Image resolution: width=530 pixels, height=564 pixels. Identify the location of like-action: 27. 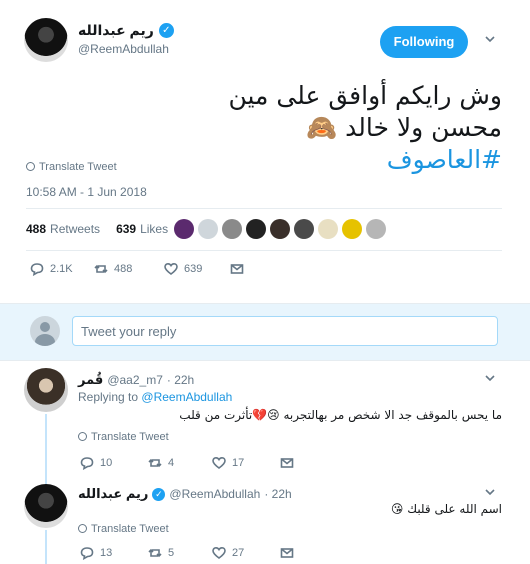
(228, 553).